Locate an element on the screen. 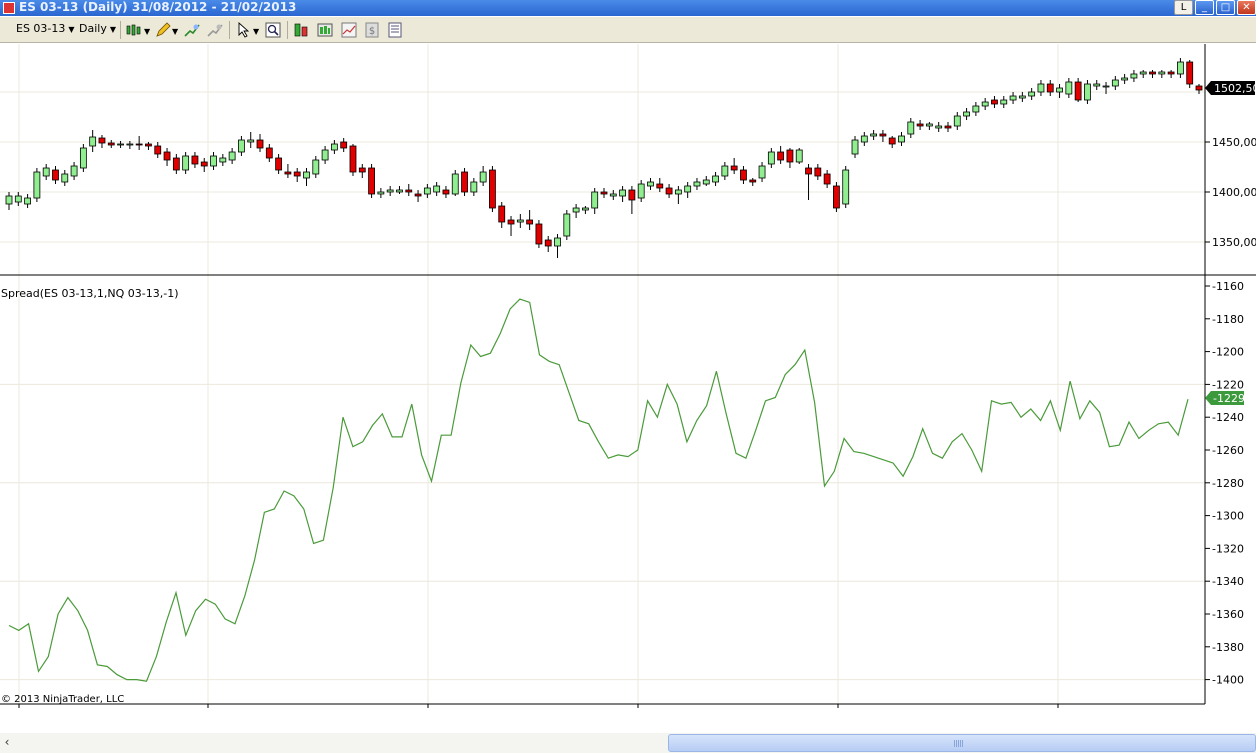 The image size is (1256, 756). interval-label: Daily is located at coordinates (93, 28).